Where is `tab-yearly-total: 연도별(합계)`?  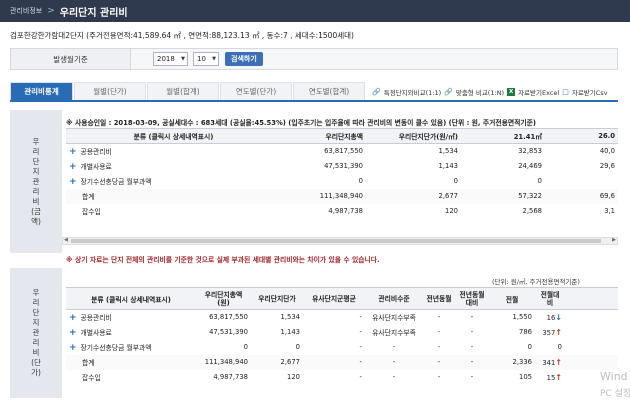 tab-yearly-total: 연도별(합계) is located at coordinates (329, 91).